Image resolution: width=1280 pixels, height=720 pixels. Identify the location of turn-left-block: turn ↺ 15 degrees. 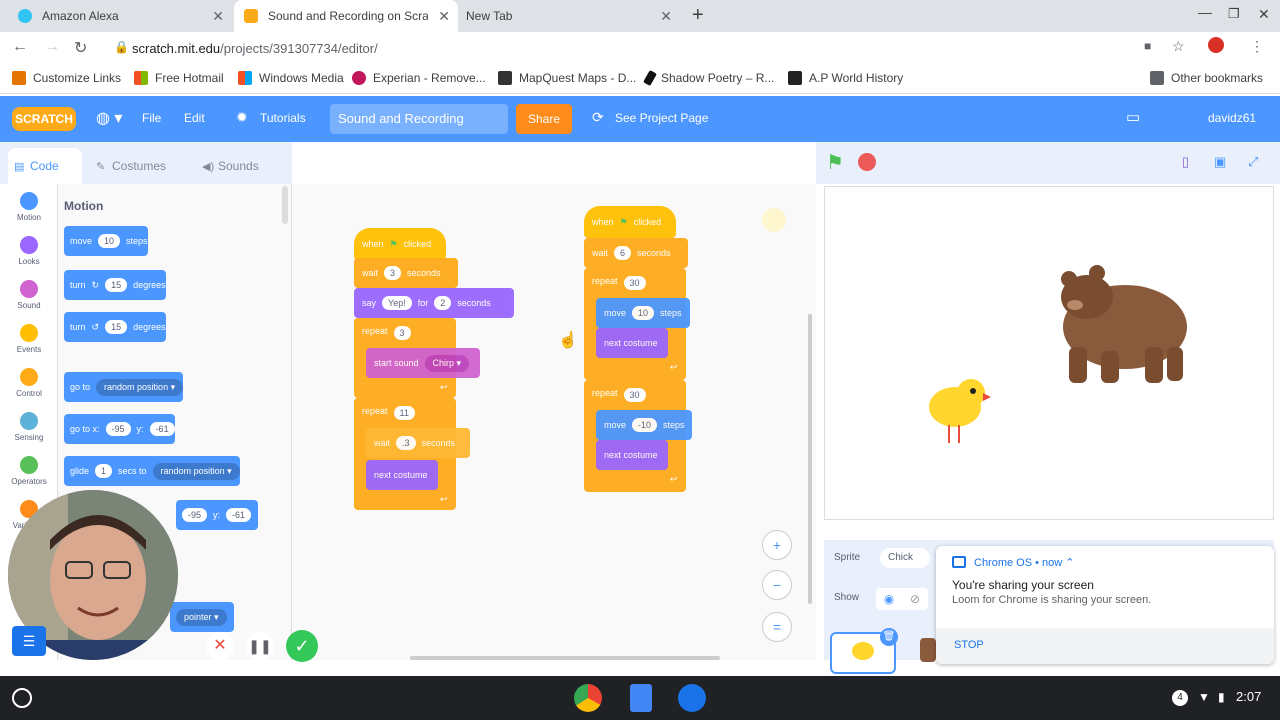
(115, 327).